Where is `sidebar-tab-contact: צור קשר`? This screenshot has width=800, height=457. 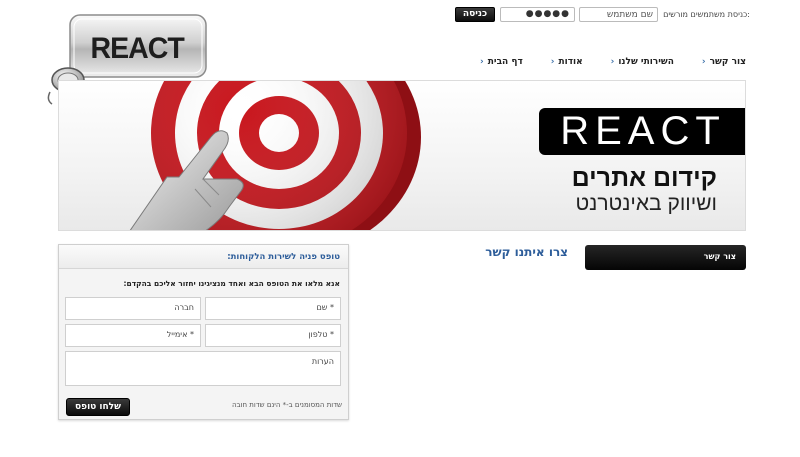 sidebar-tab-contact: צור קשר is located at coordinates (665, 257).